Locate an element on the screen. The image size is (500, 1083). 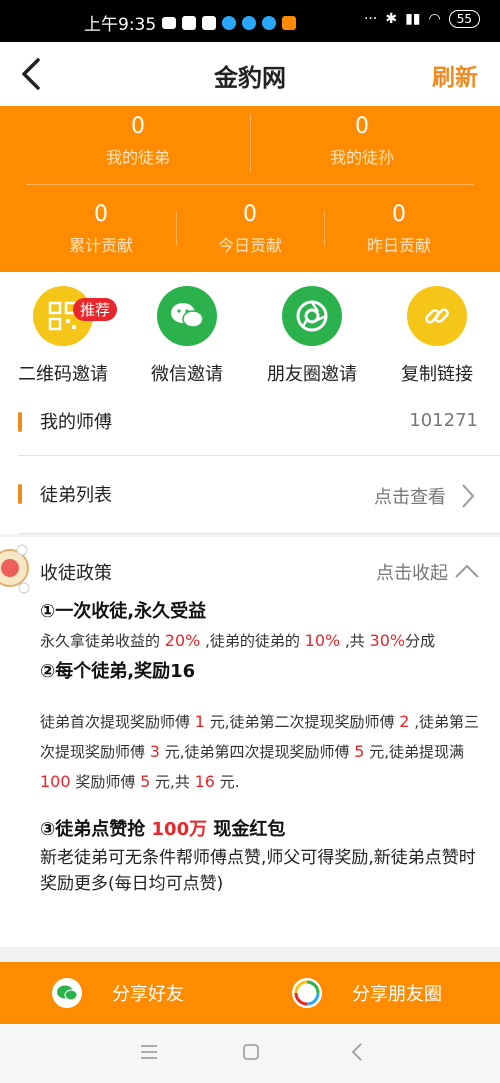
share-moments-label: 分享朋友圈 is located at coordinates (397, 994).